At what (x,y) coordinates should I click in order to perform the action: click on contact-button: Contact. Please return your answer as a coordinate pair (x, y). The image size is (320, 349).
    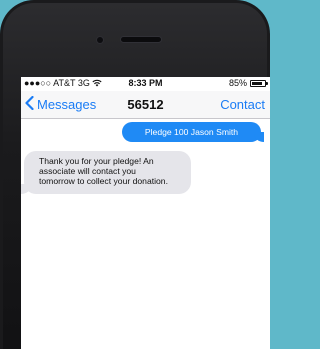
    Looking at the image, I should click on (242, 104).